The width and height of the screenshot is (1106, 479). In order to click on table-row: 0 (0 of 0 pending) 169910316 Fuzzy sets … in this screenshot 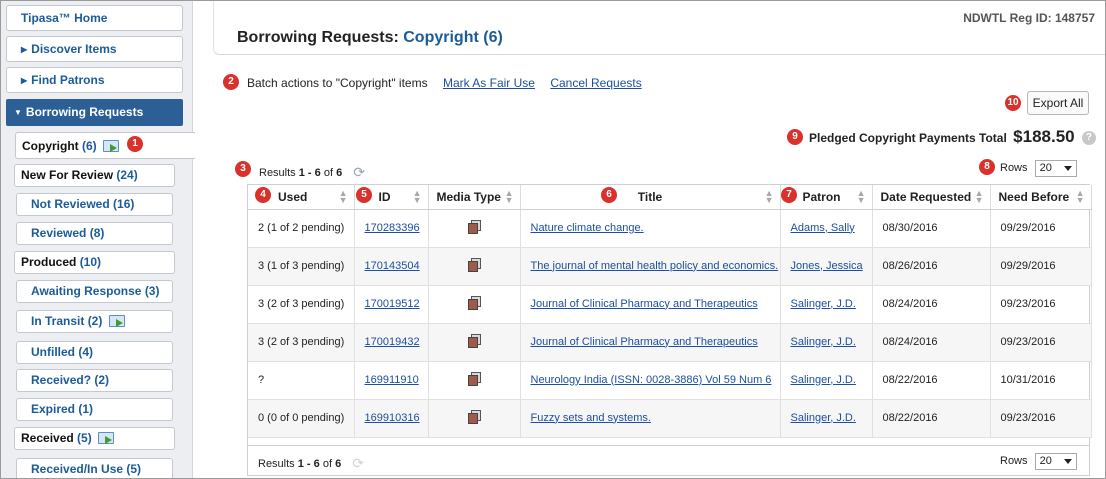, I will do `click(670, 418)`.